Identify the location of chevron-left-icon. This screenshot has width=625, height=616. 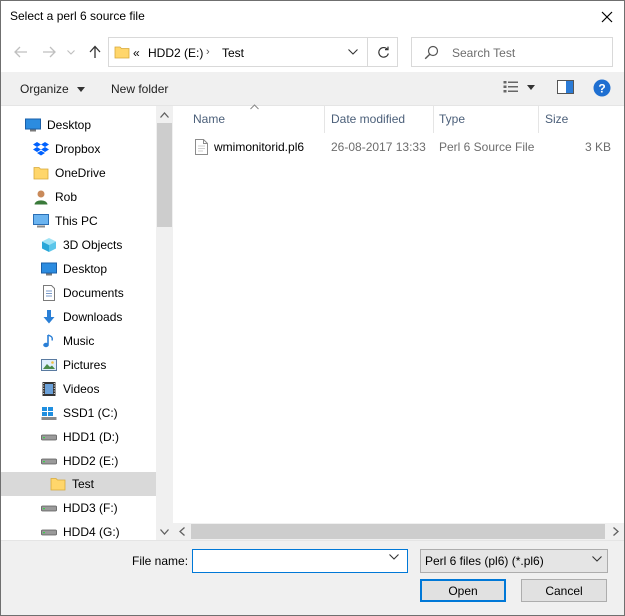
(181, 531).